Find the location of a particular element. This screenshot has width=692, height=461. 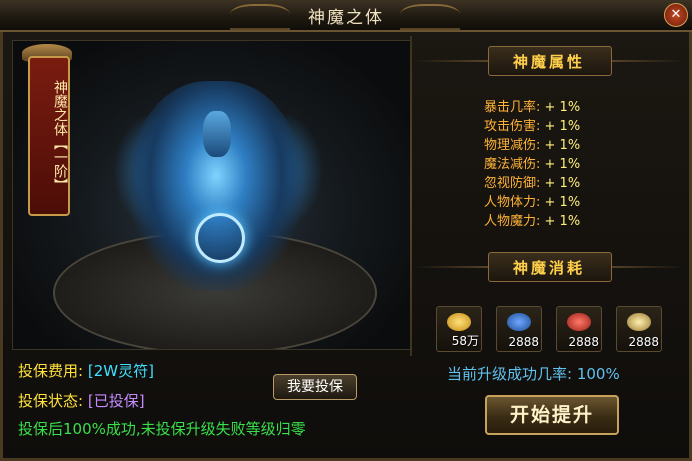

cost-item-red: 2888 is located at coordinates (579, 329).